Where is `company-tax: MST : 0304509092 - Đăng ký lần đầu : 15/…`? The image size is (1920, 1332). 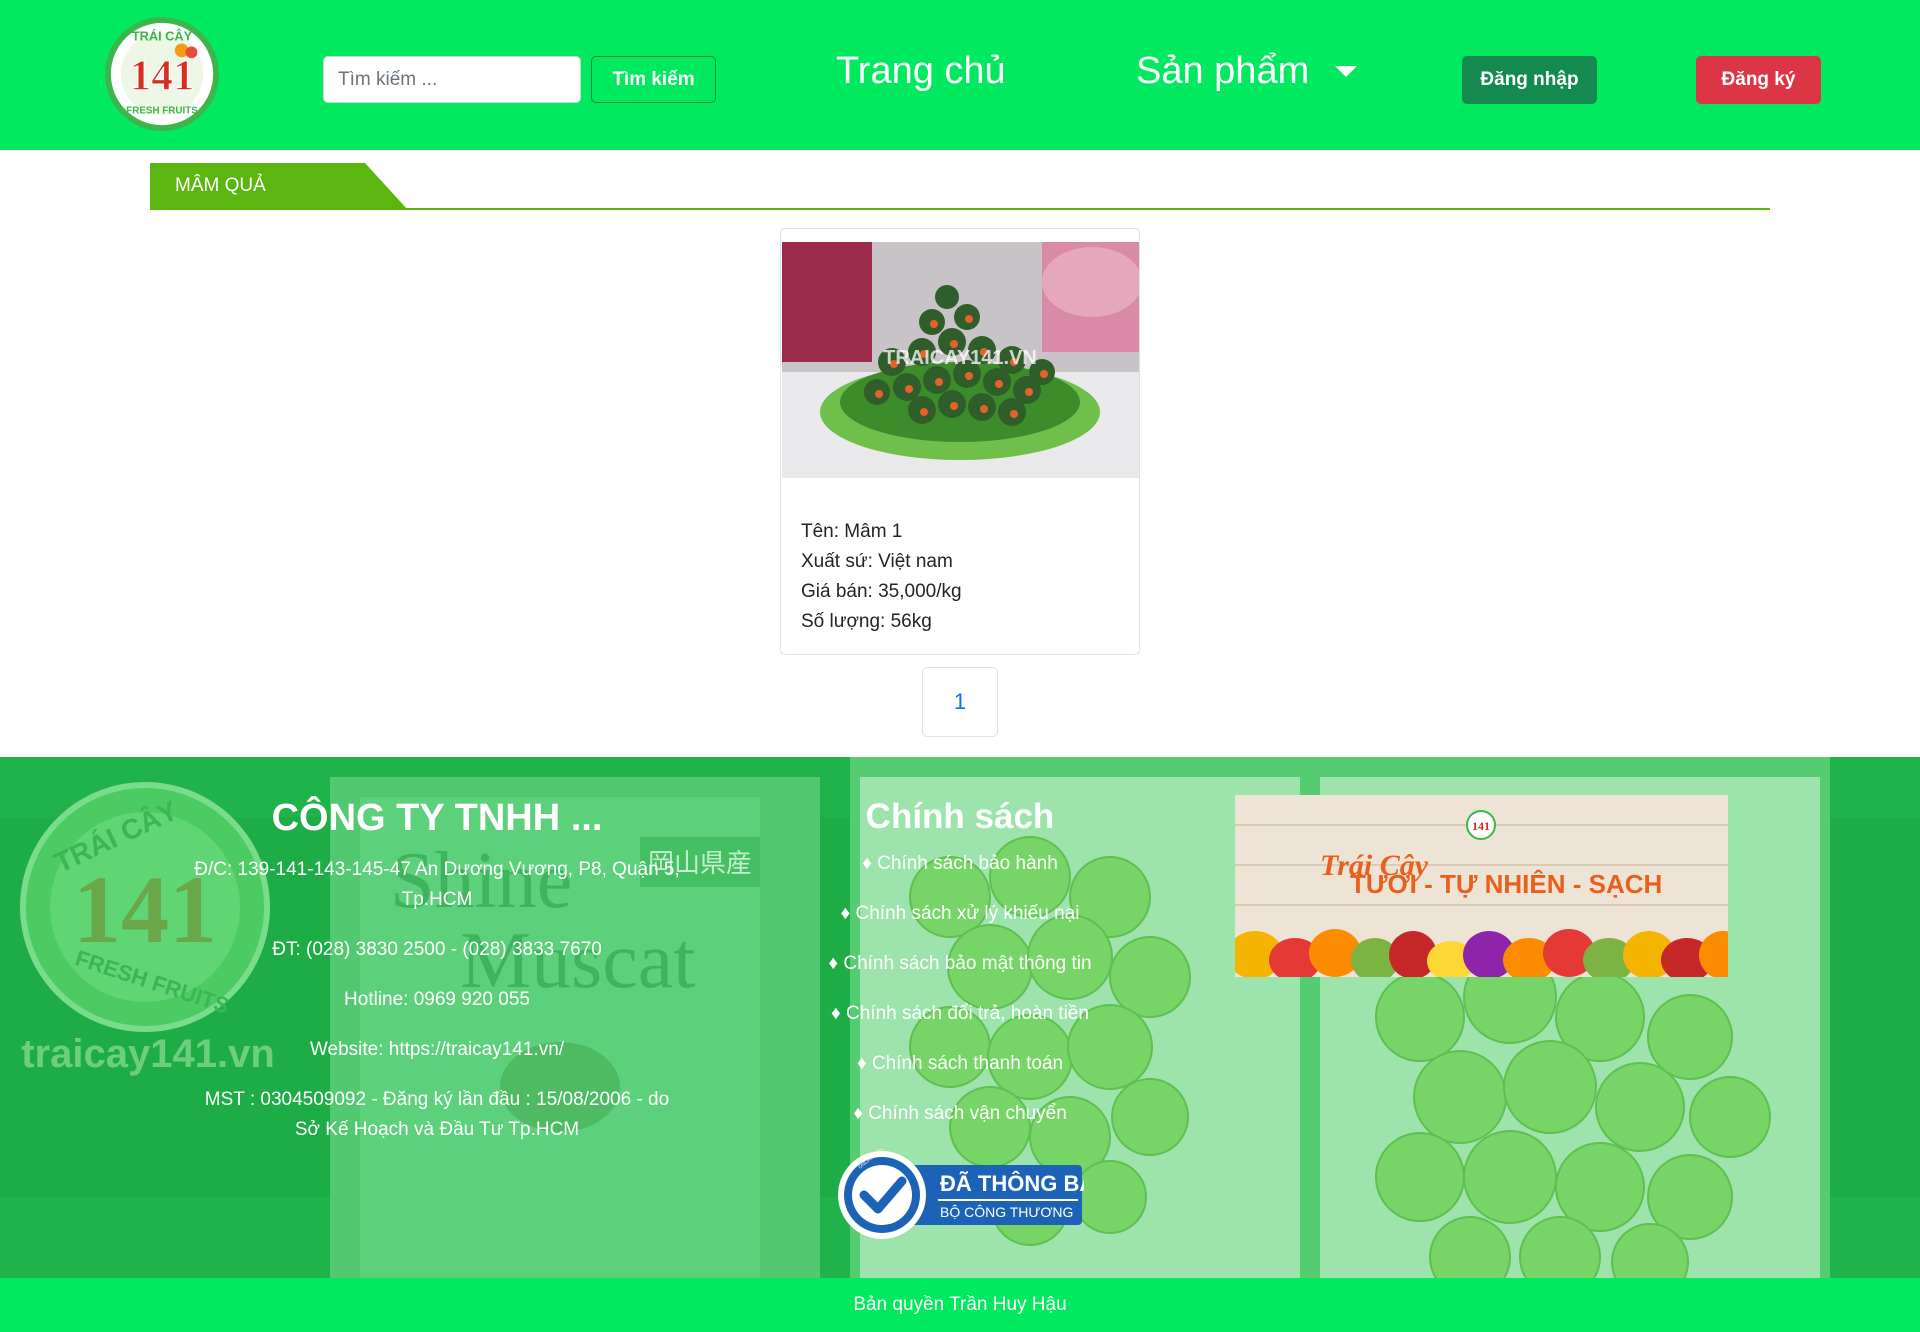 company-tax: MST : 0304509092 - Đăng ký lần đầu : 15/… is located at coordinates (437, 1114).